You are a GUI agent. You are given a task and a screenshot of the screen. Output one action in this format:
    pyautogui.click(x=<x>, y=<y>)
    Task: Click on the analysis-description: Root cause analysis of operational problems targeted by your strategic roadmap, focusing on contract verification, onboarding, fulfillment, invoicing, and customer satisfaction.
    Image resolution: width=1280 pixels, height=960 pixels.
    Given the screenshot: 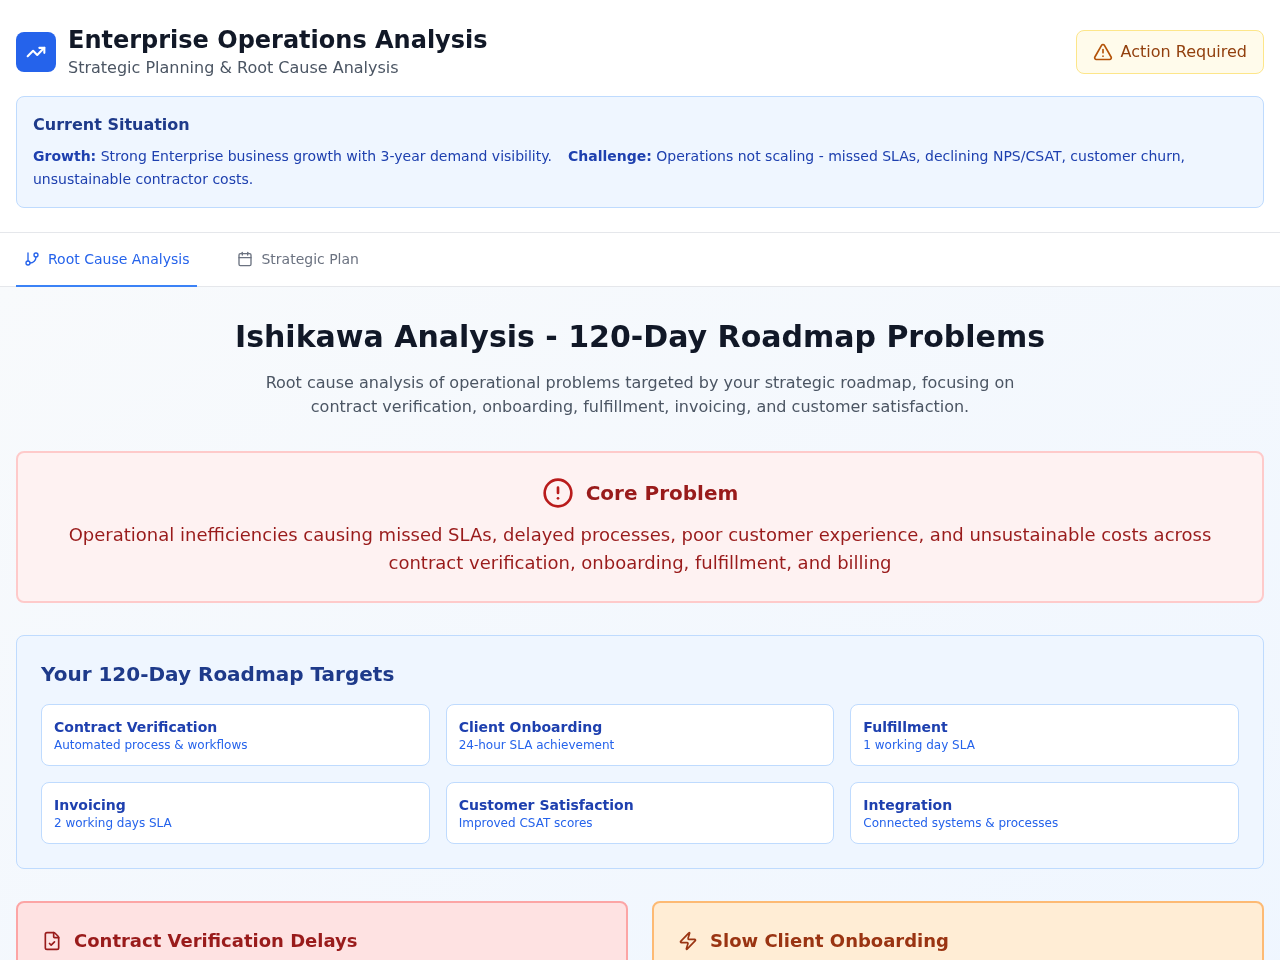 What is the action you would take?
    pyautogui.click(x=640, y=395)
    